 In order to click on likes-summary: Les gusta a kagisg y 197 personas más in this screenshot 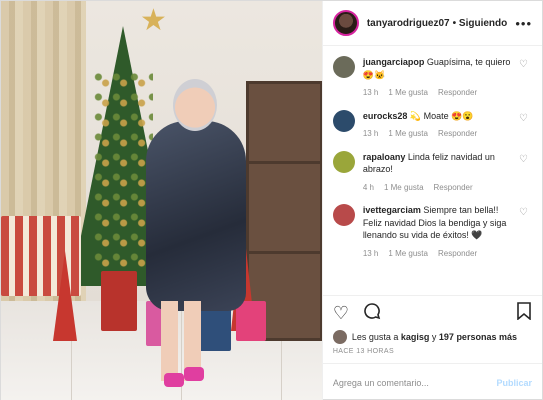, I will do `click(432, 337)`.